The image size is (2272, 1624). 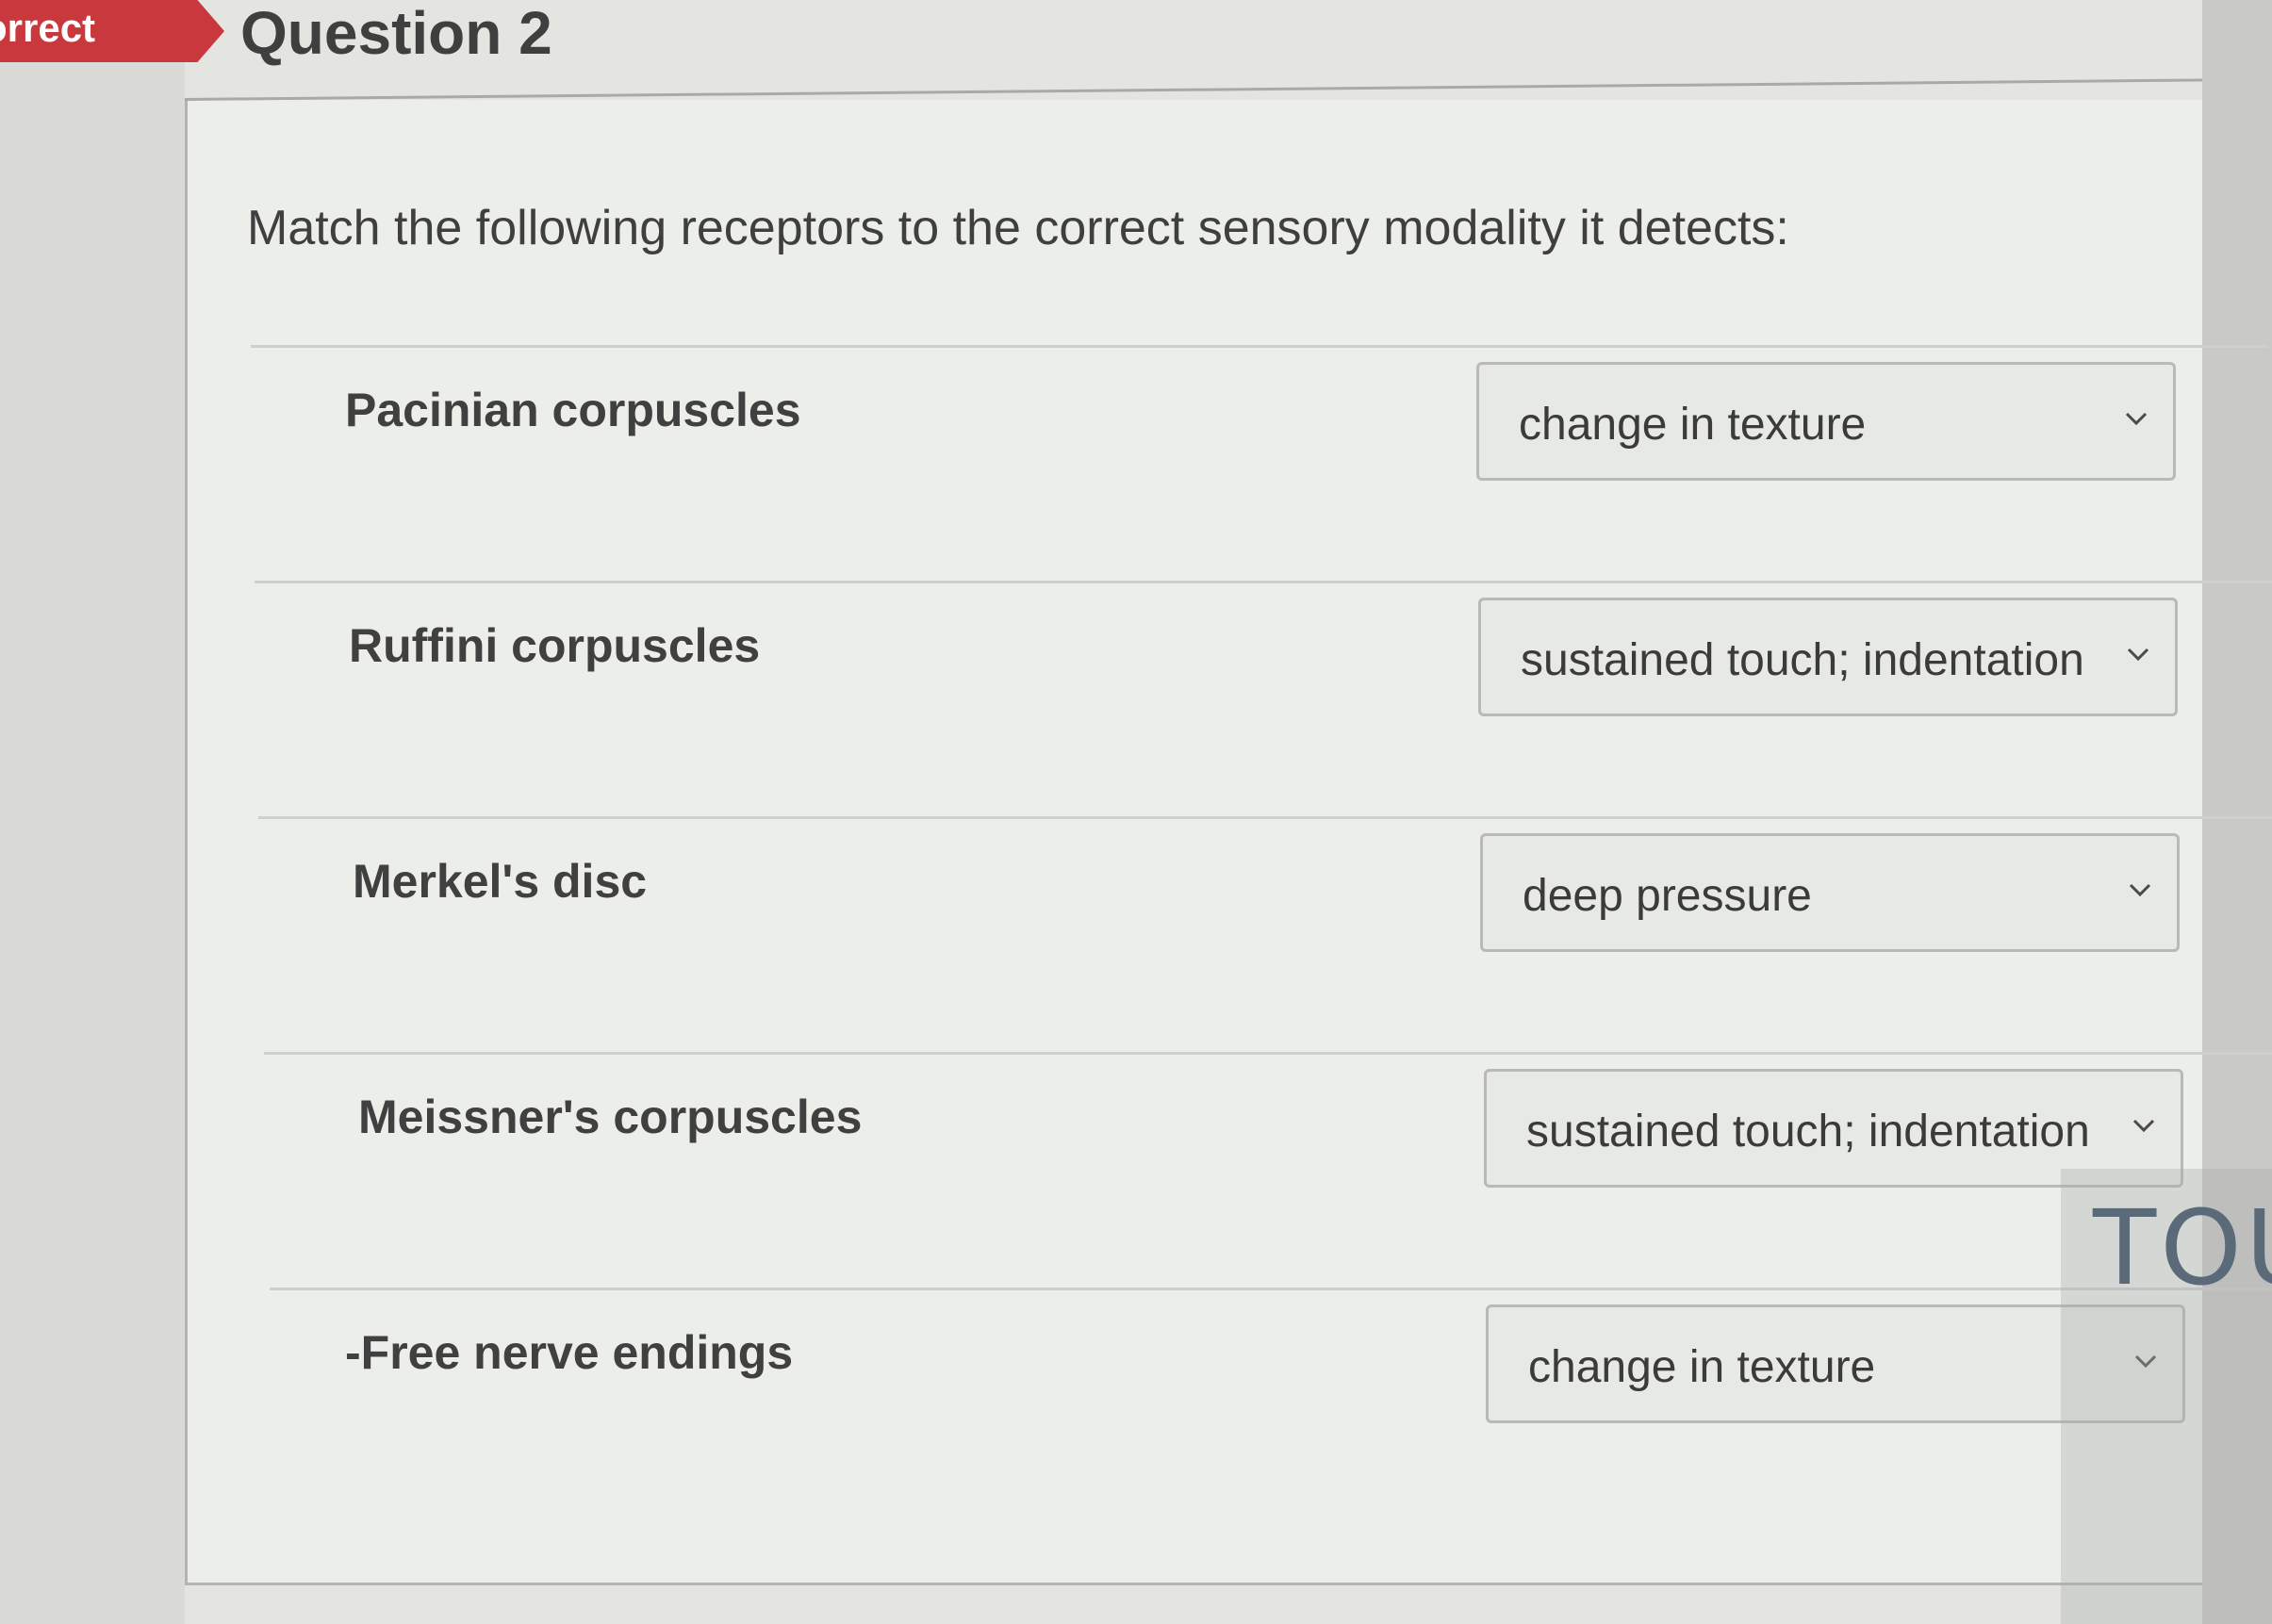 I want to click on left-gutter, so click(x=92, y=812).